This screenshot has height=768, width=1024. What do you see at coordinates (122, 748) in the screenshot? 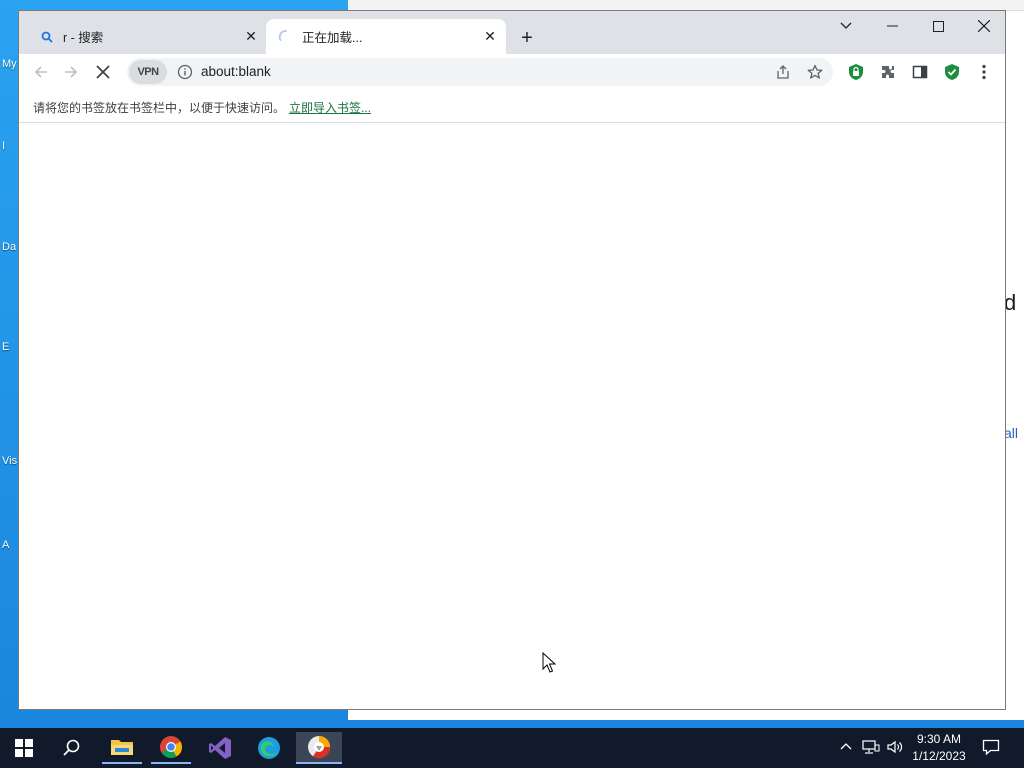
I see `file-explorer-icon` at bounding box center [122, 748].